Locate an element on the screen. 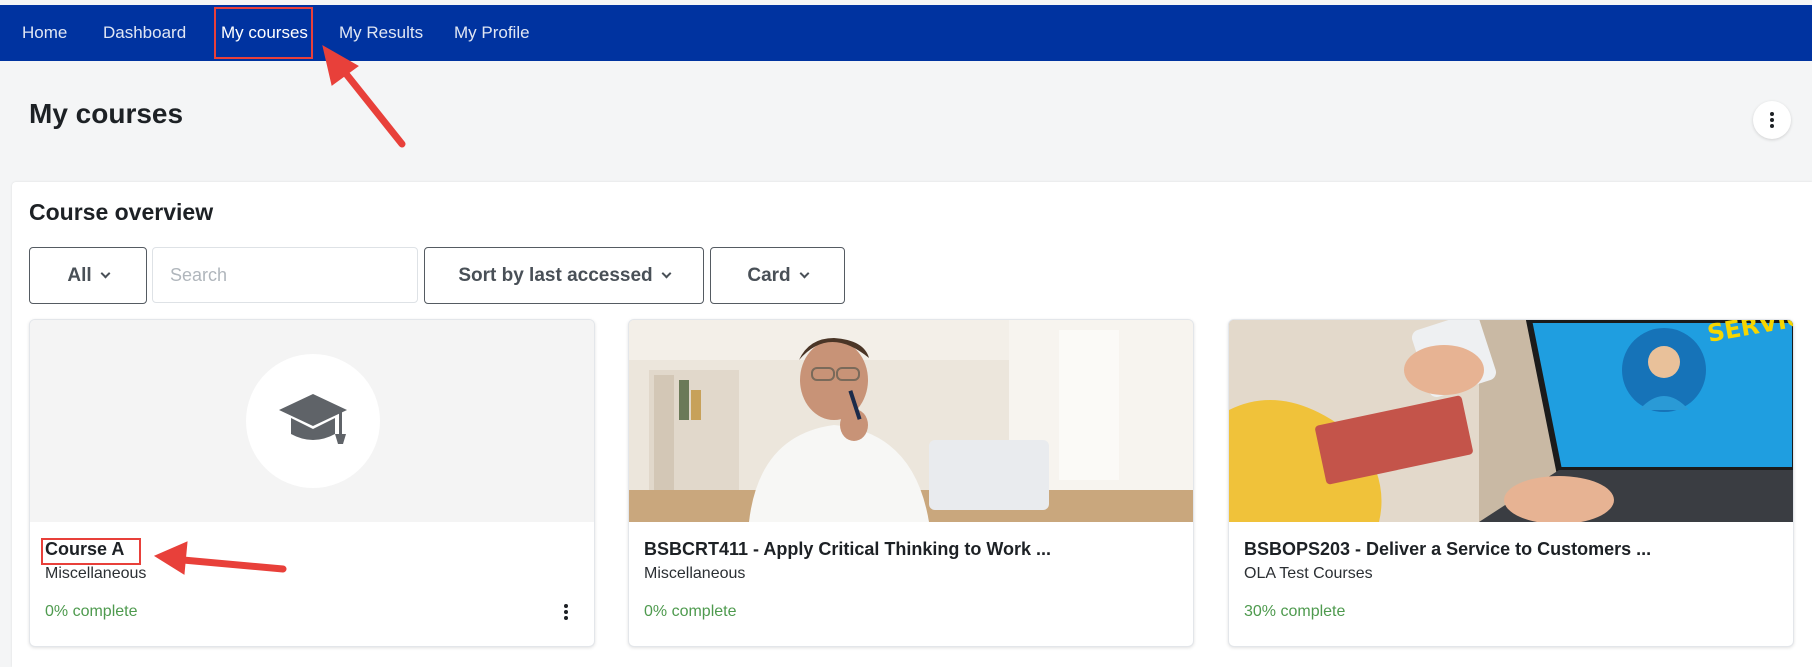  nav-dashboard: Dashboard is located at coordinates (144, 33).